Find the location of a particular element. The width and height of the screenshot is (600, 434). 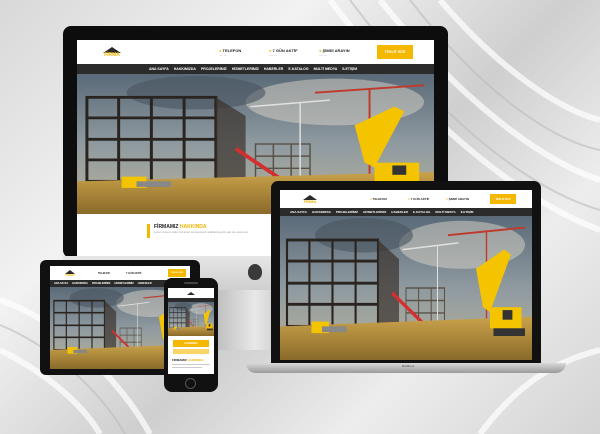

site-header is located at coordinates (191, 293).